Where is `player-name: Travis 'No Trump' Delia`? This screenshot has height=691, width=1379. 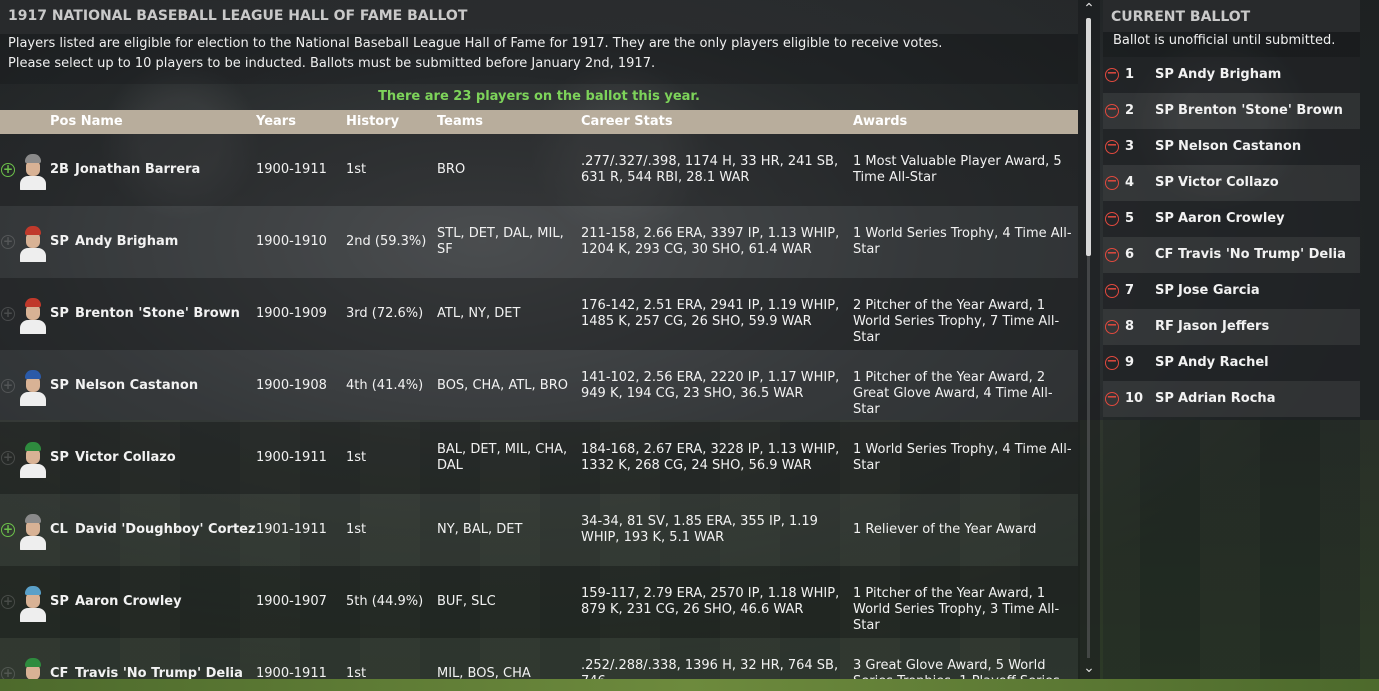
player-name: Travis 'No Trump' Delia is located at coordinates (159, 672).